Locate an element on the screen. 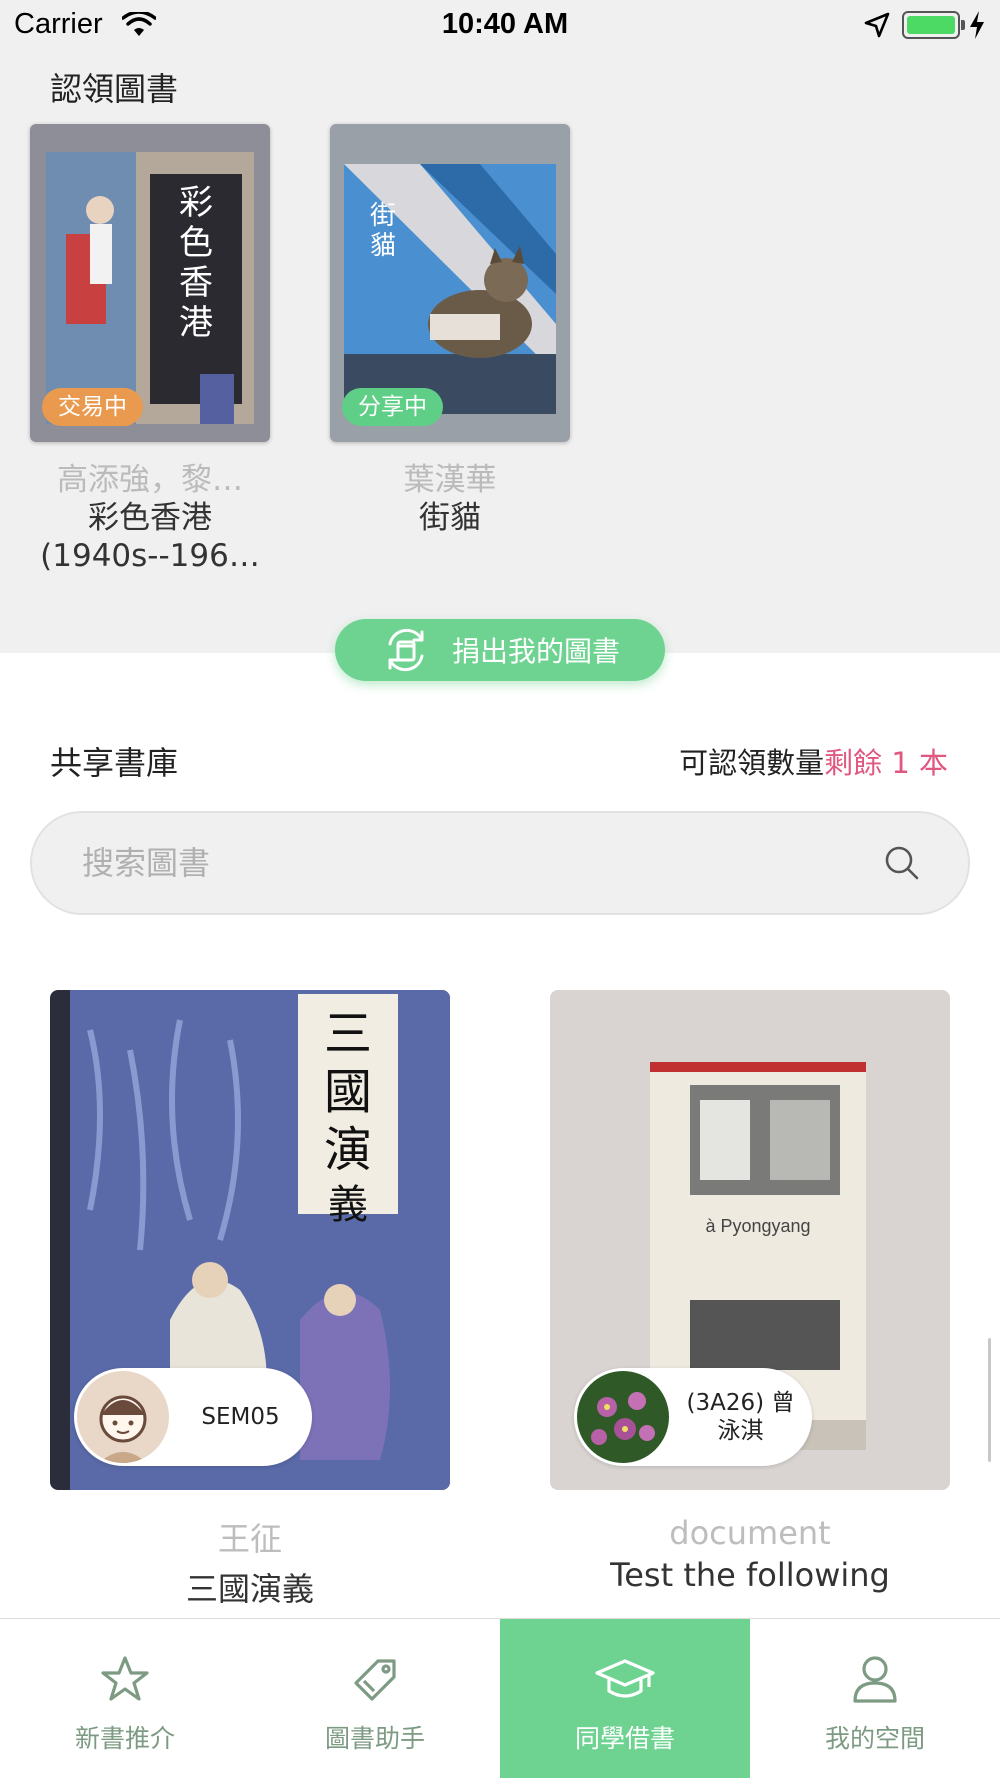 The width and height of the screenshot is (1000, 1778). owner-name: SEM05 is located at coordinates (240, 1417).